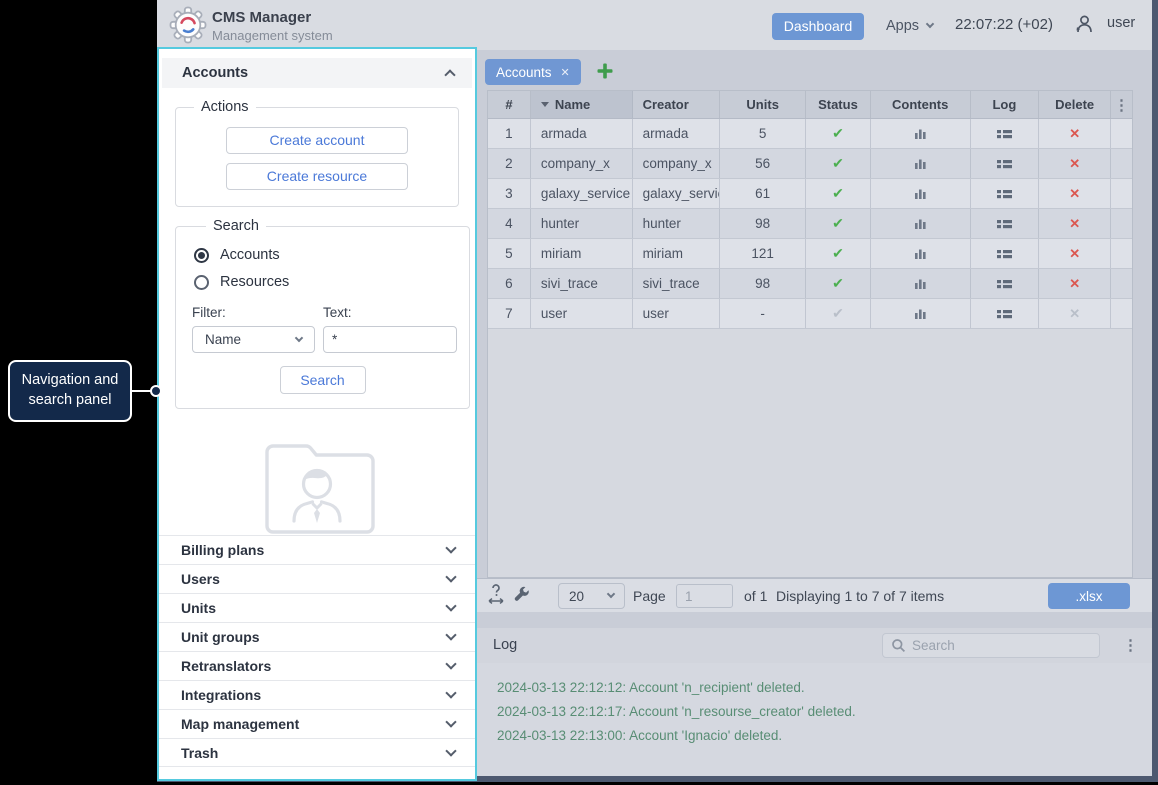 This screenshot has height=785, width=1158. What do you see at coordinates (533, 72) in the screenshot?
I see `tab-accounts: Accounts` at bounding box center [533, 72].